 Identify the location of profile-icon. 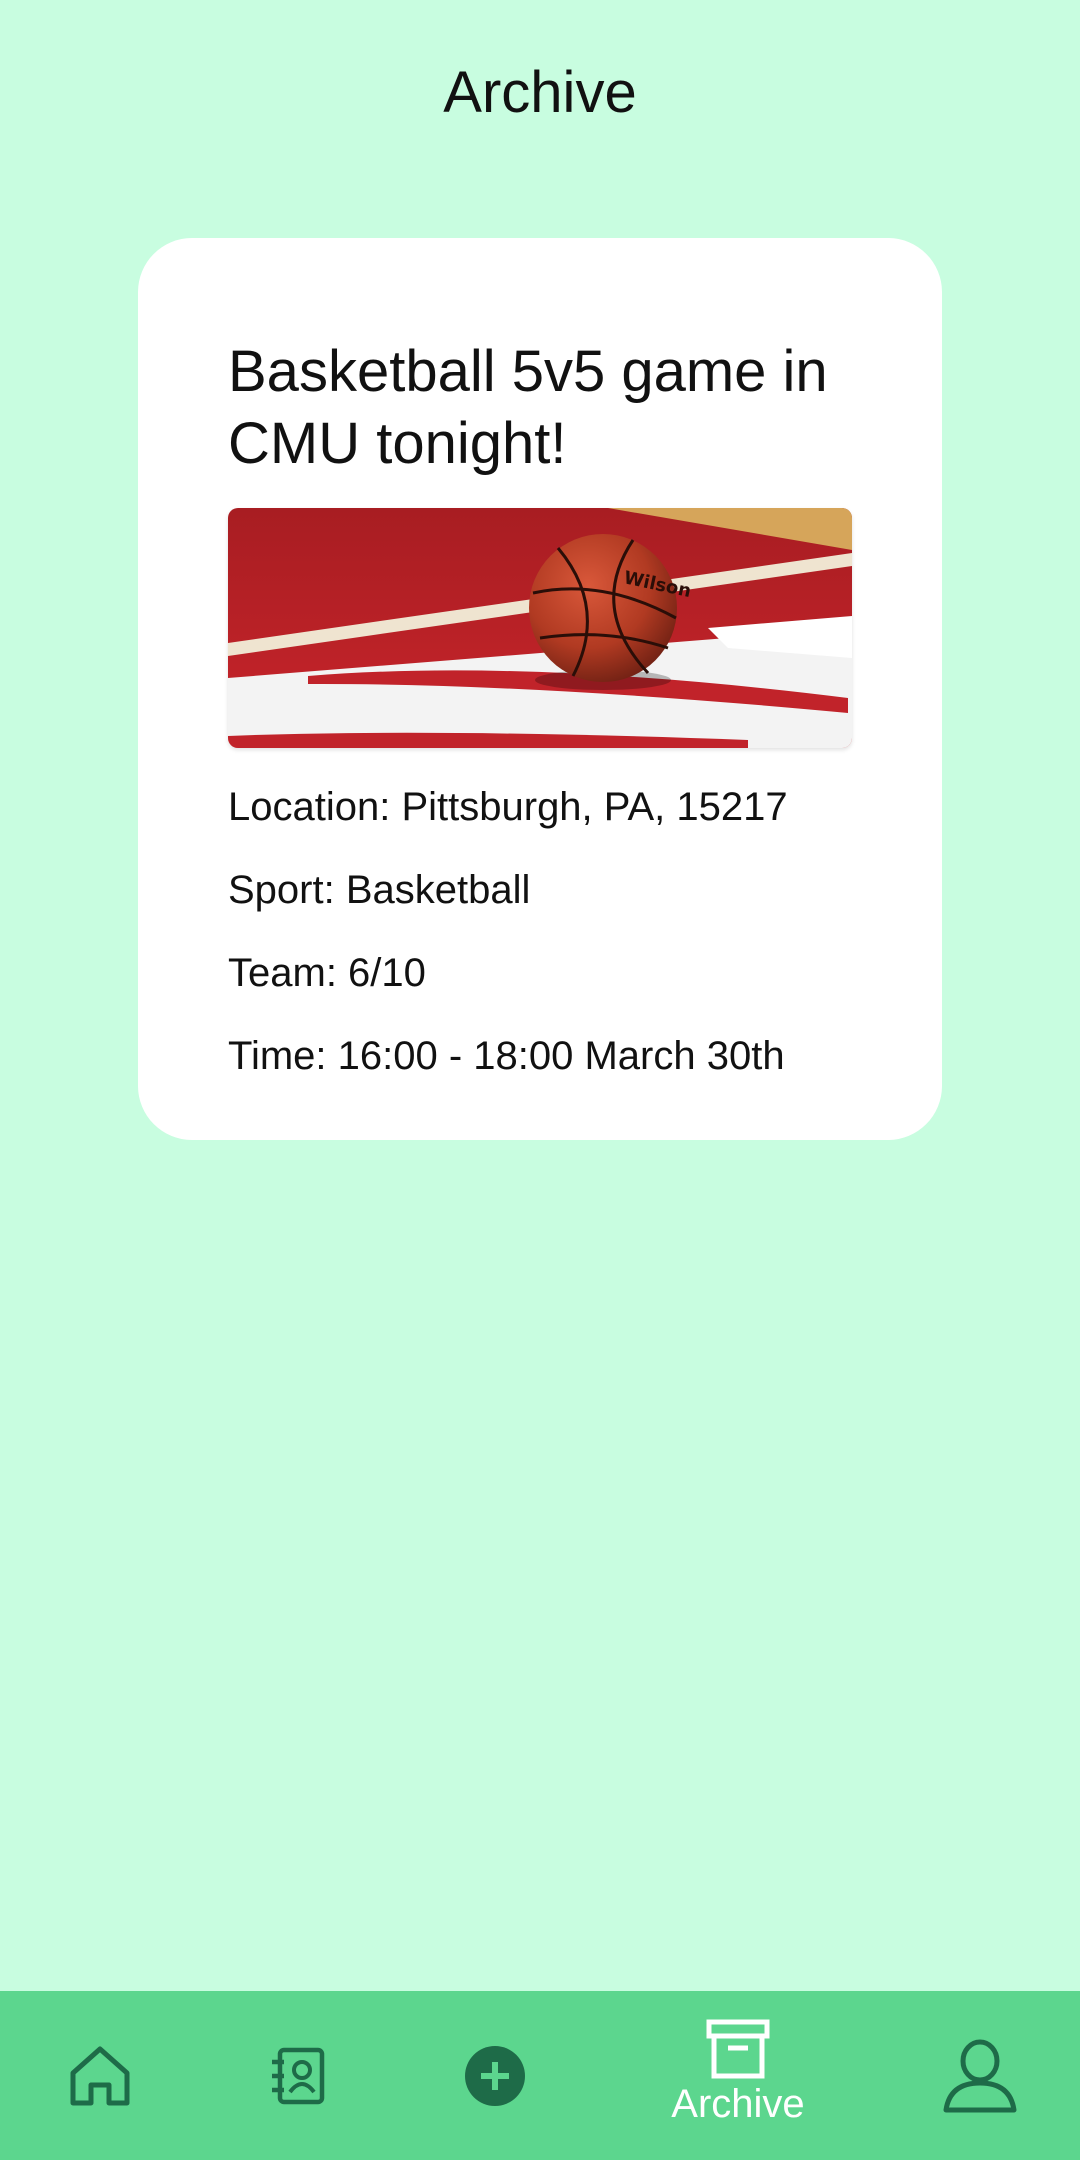
(980, 2076).